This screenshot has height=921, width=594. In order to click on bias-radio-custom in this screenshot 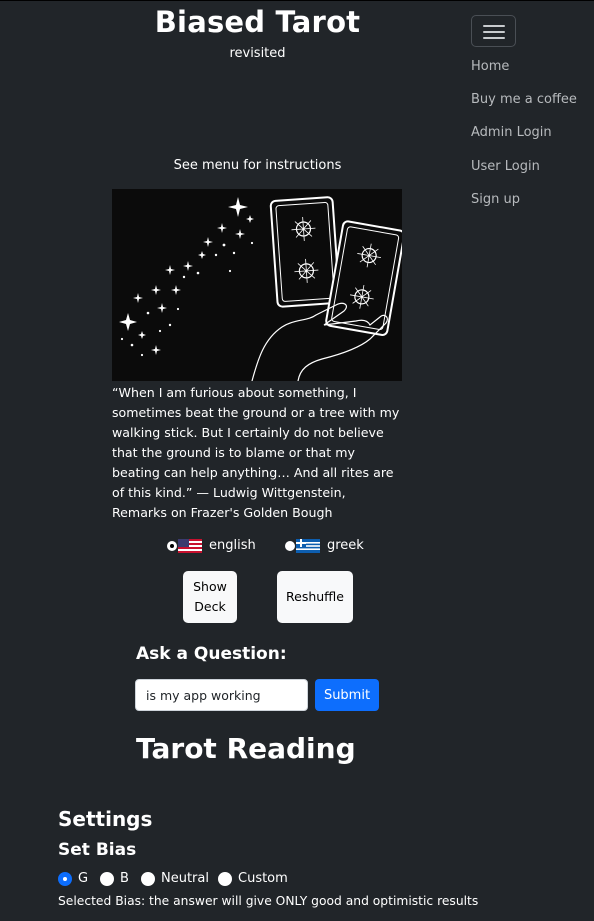, I will do `click(225, 878)`.